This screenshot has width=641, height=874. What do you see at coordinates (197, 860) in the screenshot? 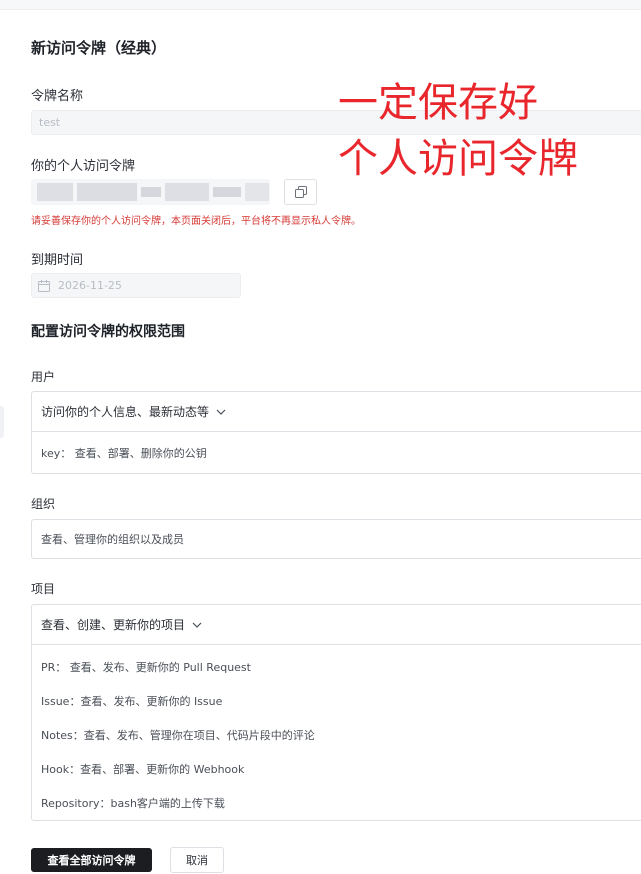
I see `cancel-button: 取消` at bounding box center [197, 860].